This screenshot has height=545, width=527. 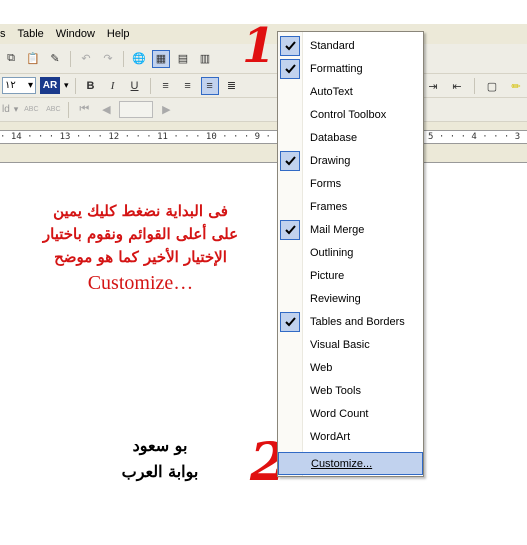 I want to click on menu-item-visual-basic: Visual Basic, so click(x=350, y=344).